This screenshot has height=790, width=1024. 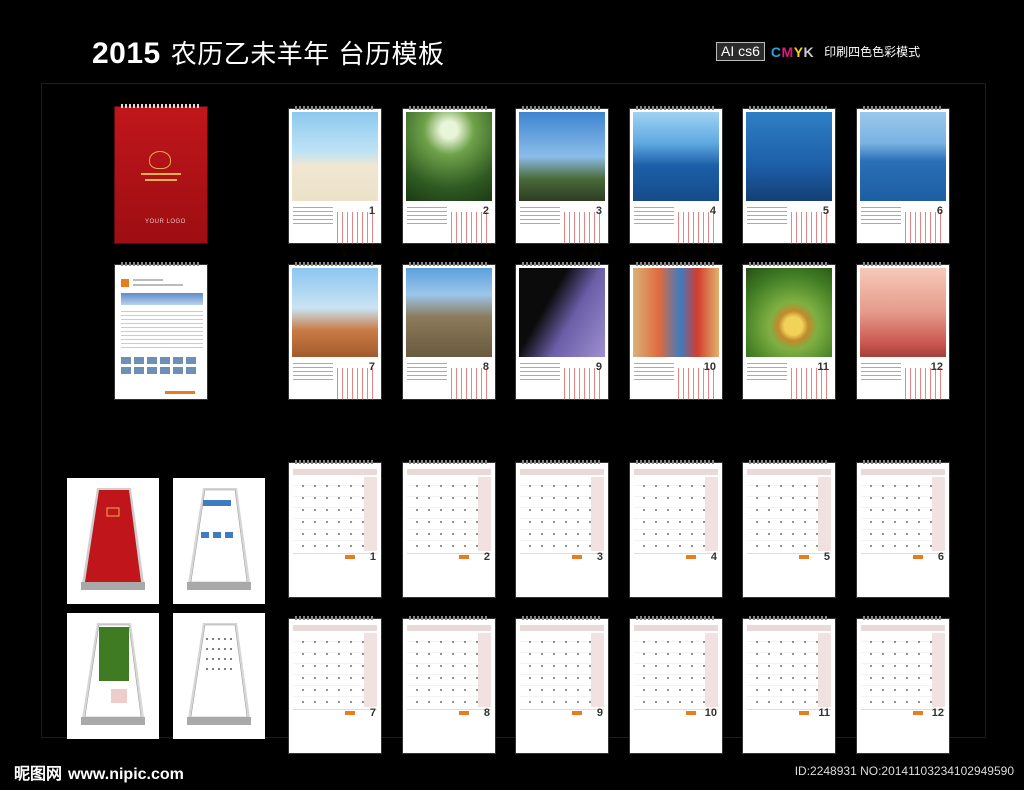 I want to click on month-photo-snail, so click(x=789, y=312).